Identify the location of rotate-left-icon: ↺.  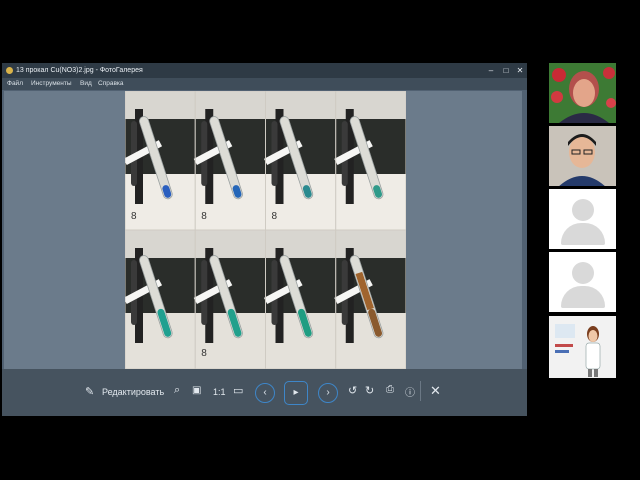
(352, 390).